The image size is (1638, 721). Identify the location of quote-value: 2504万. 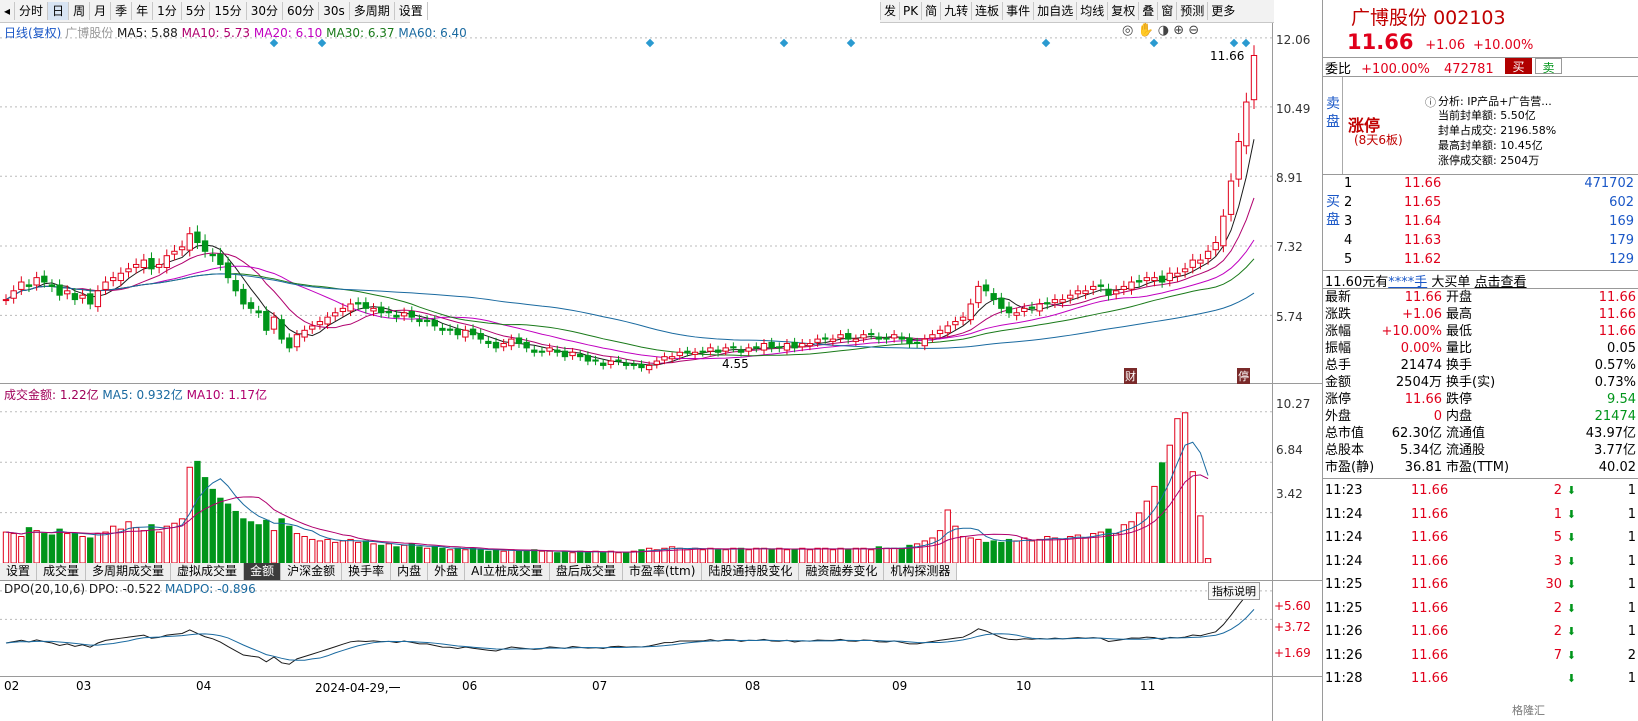
(1418, 382).